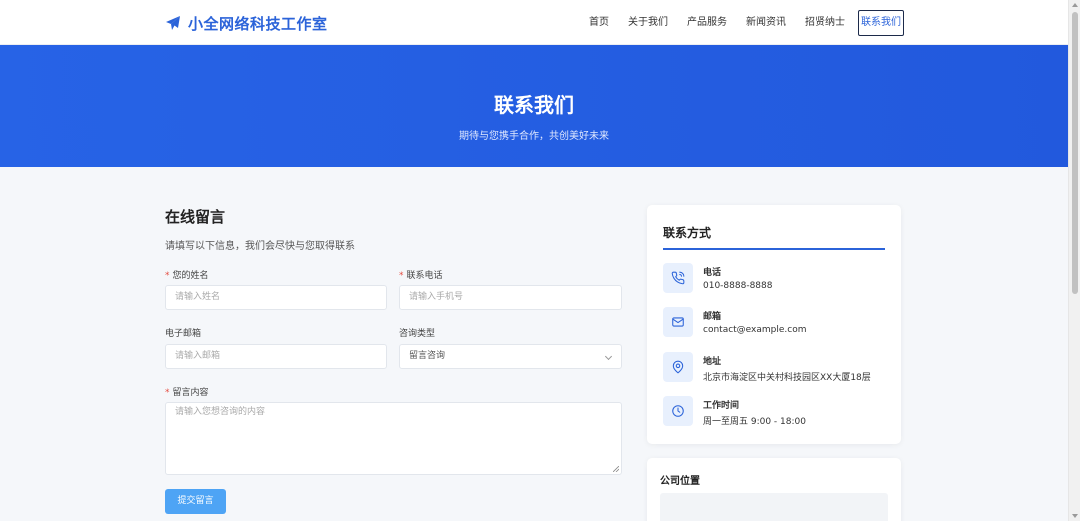 This screenshot has height=521, width=1080. I want to click on location-pin-icon, so click(678, 367).